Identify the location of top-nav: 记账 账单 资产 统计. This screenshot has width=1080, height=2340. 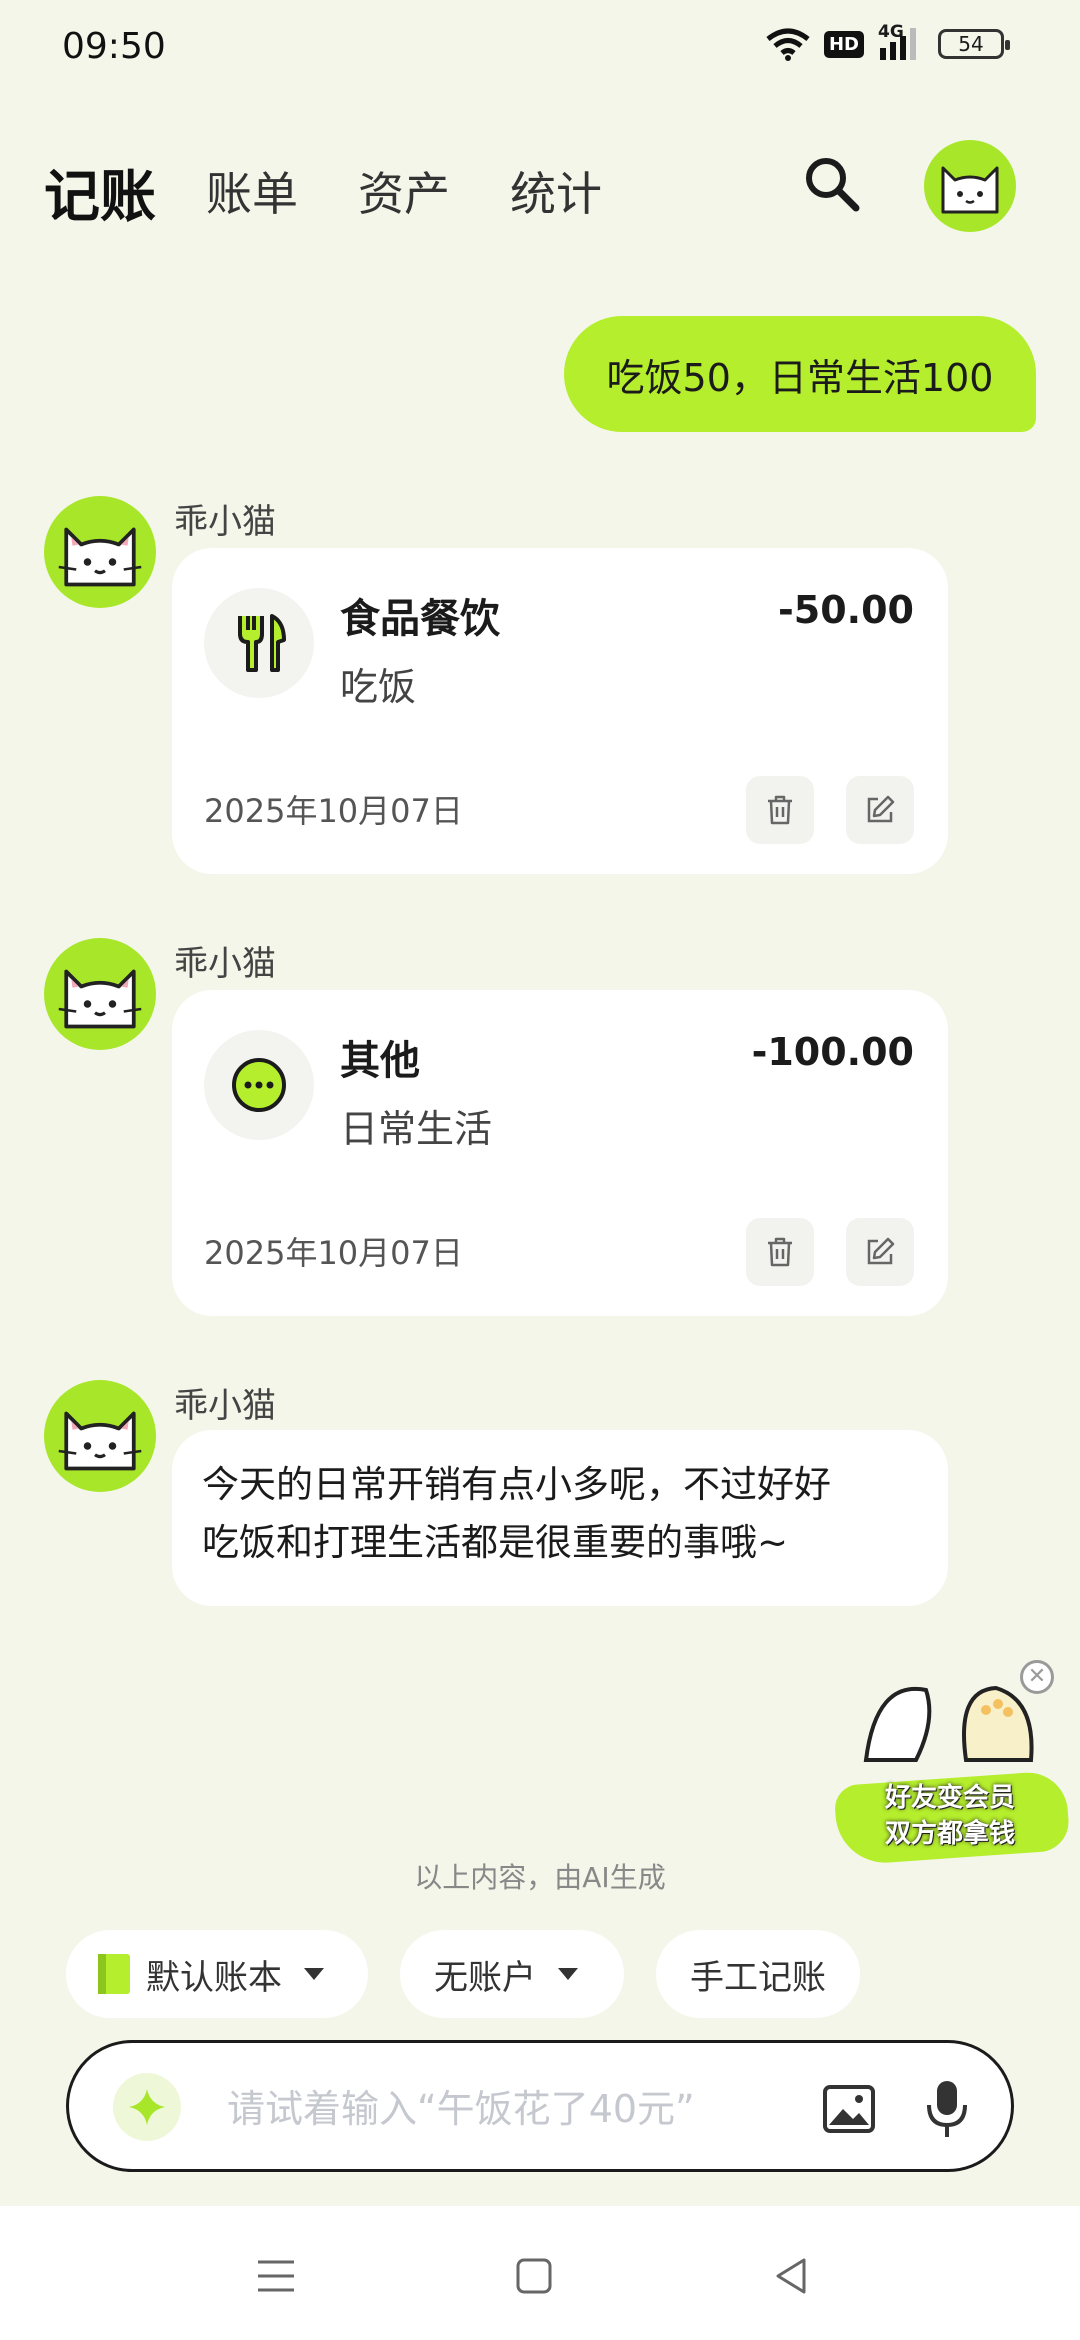
(540, 185).